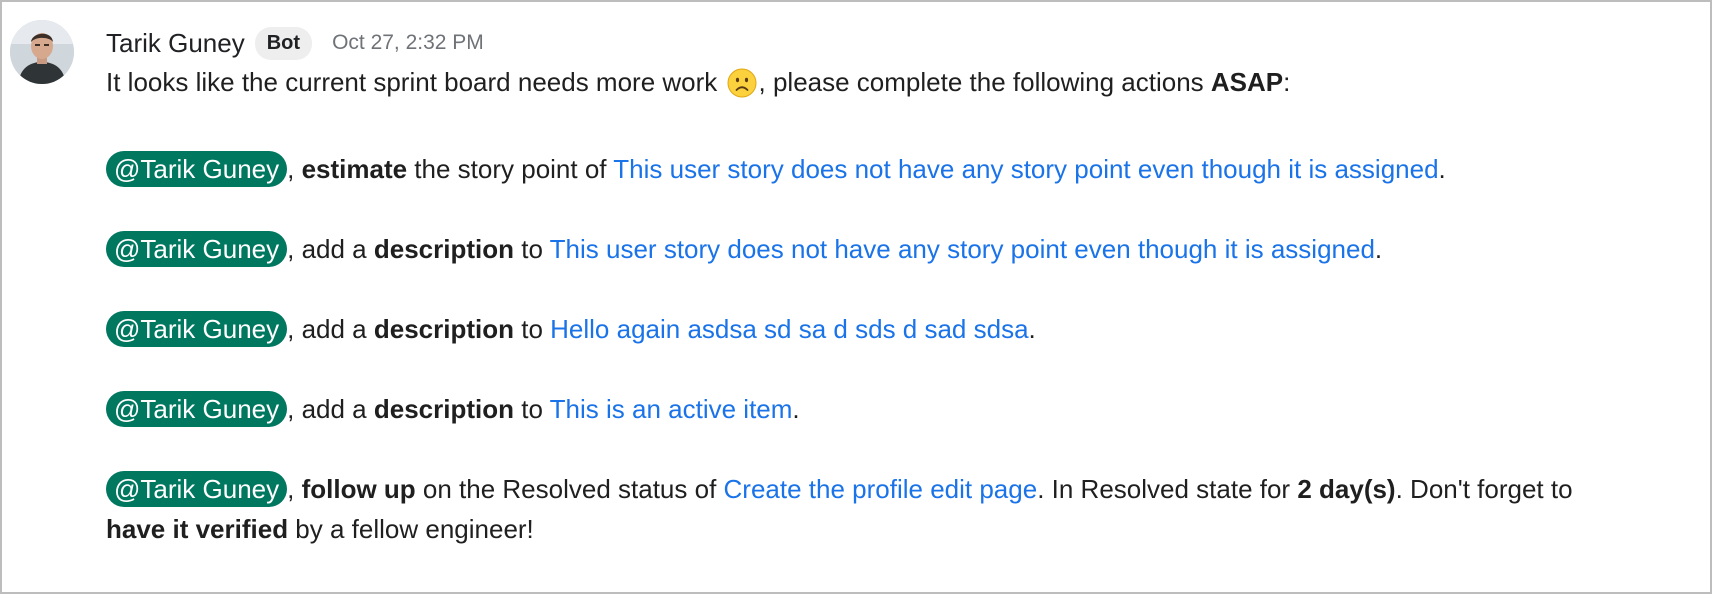 The height and width of the screenshot is (594, 1712). Describe the element at coordinates (294, 169) in the screenshot. I see `action-text: ,` at that location.